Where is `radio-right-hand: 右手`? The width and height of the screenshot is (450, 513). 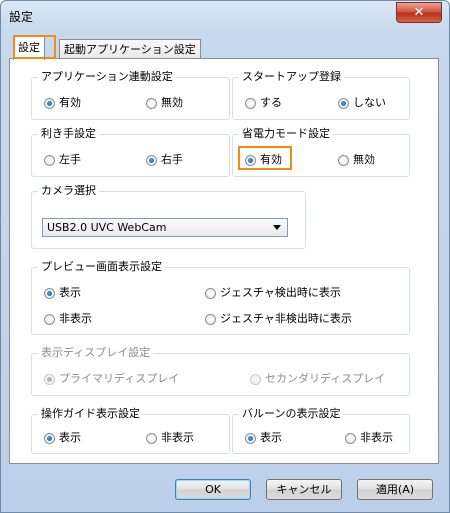
radio-right-hand: 右手 is located at coordinates (164, 160).